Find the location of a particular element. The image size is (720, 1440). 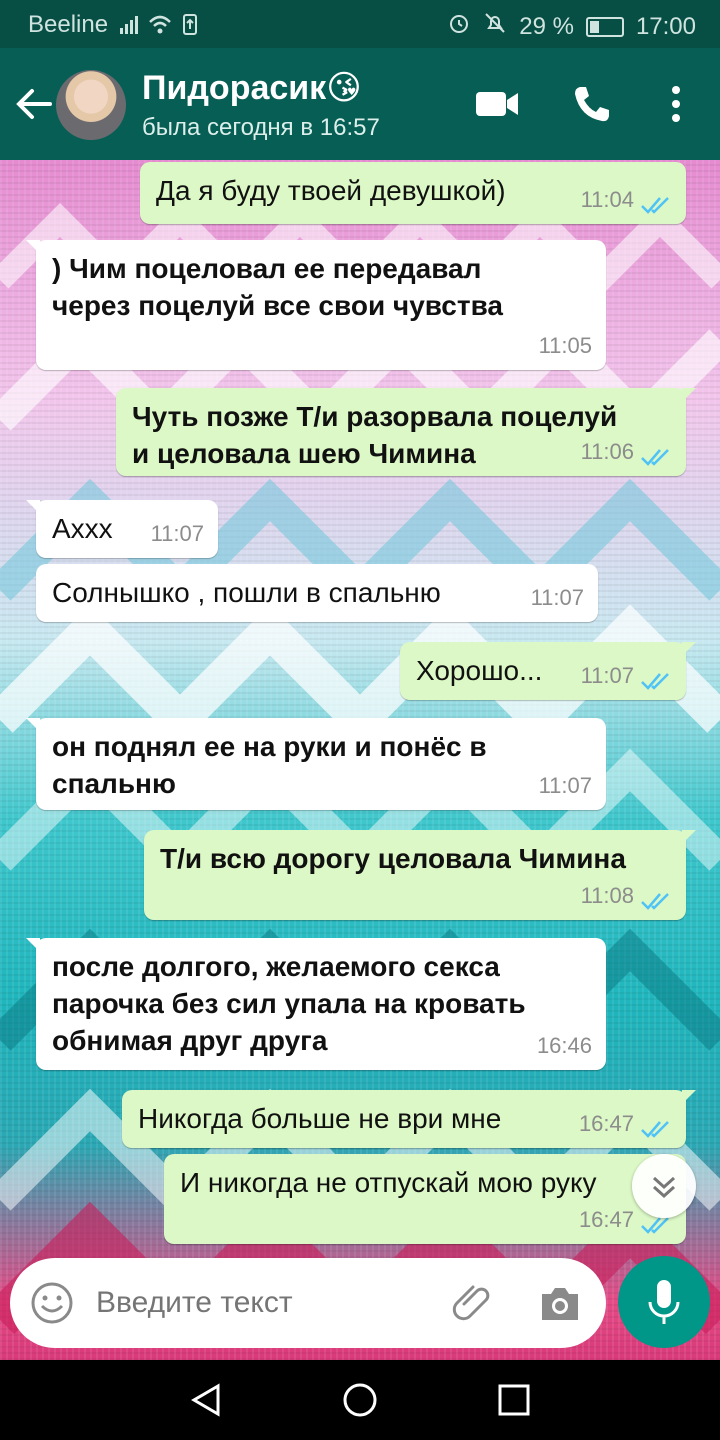

message-line: и целовала шею Чимина is located at coordinates (304, 453).